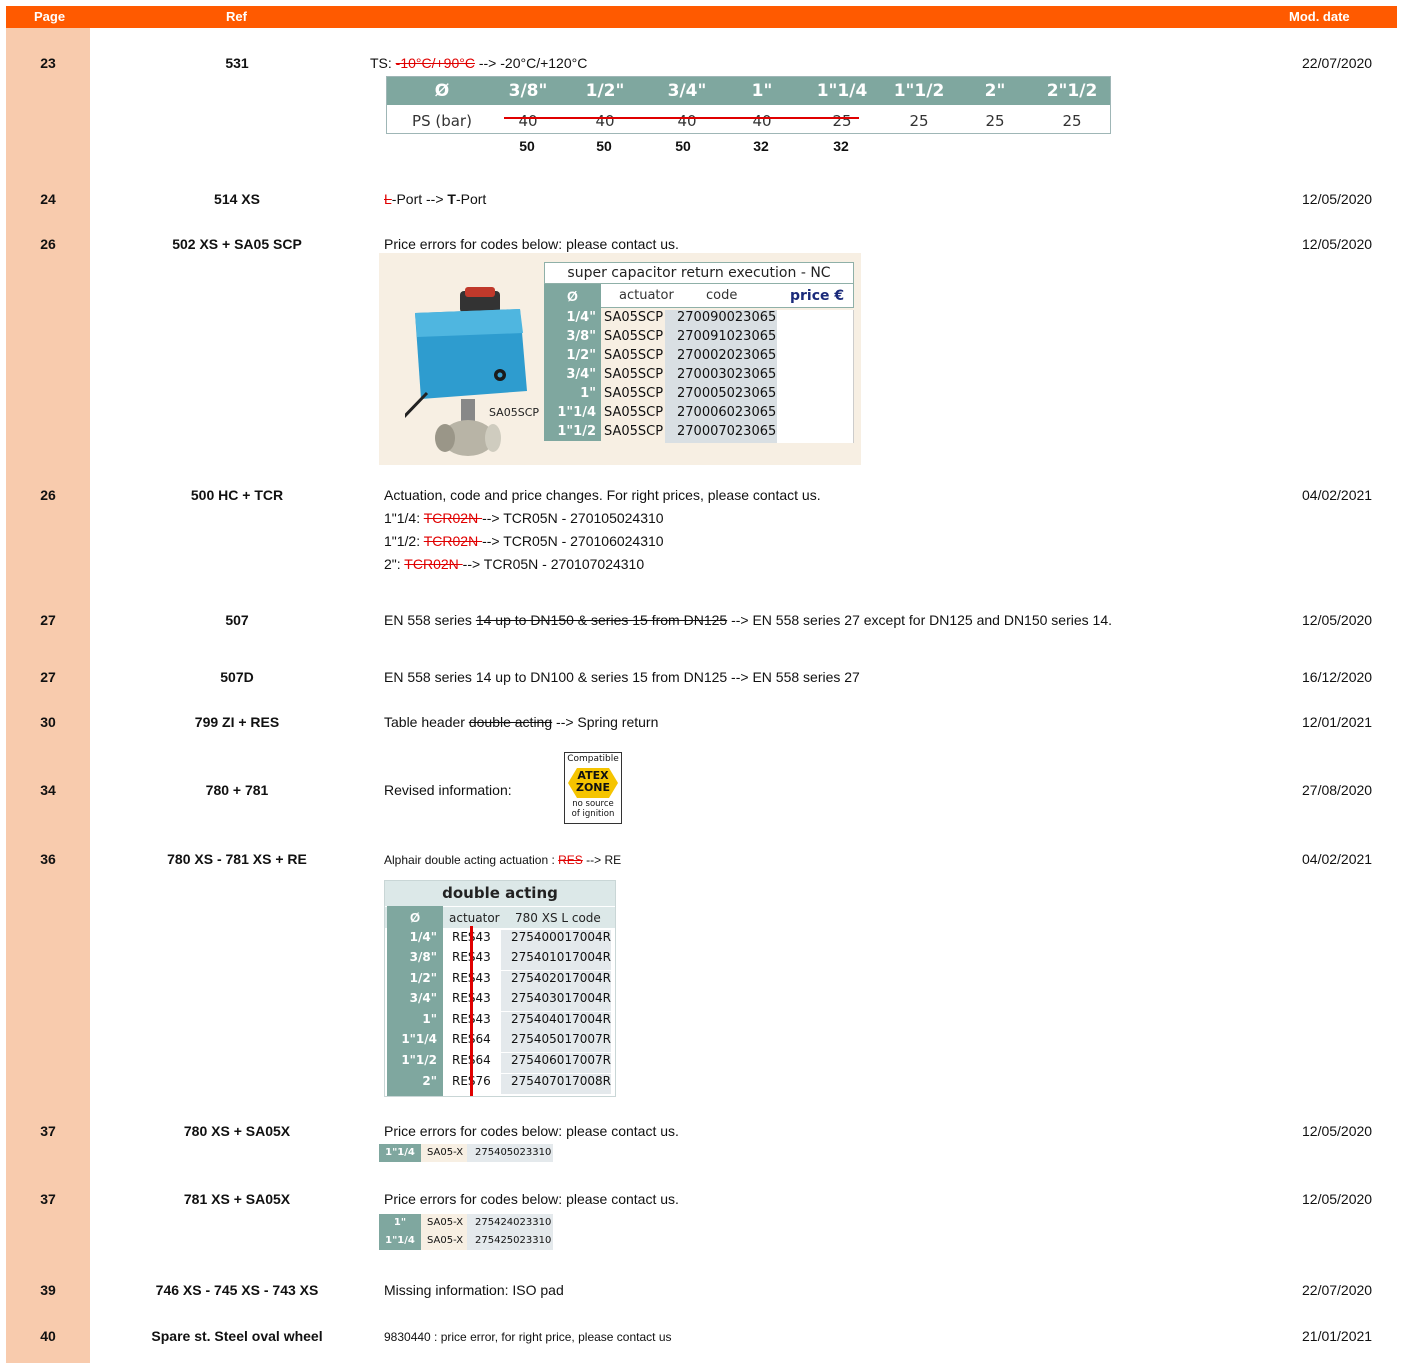 The width and height of the screenshot is (1402, 1363). I want to click on scp-head-diameter: Ø, so click(572, 296).